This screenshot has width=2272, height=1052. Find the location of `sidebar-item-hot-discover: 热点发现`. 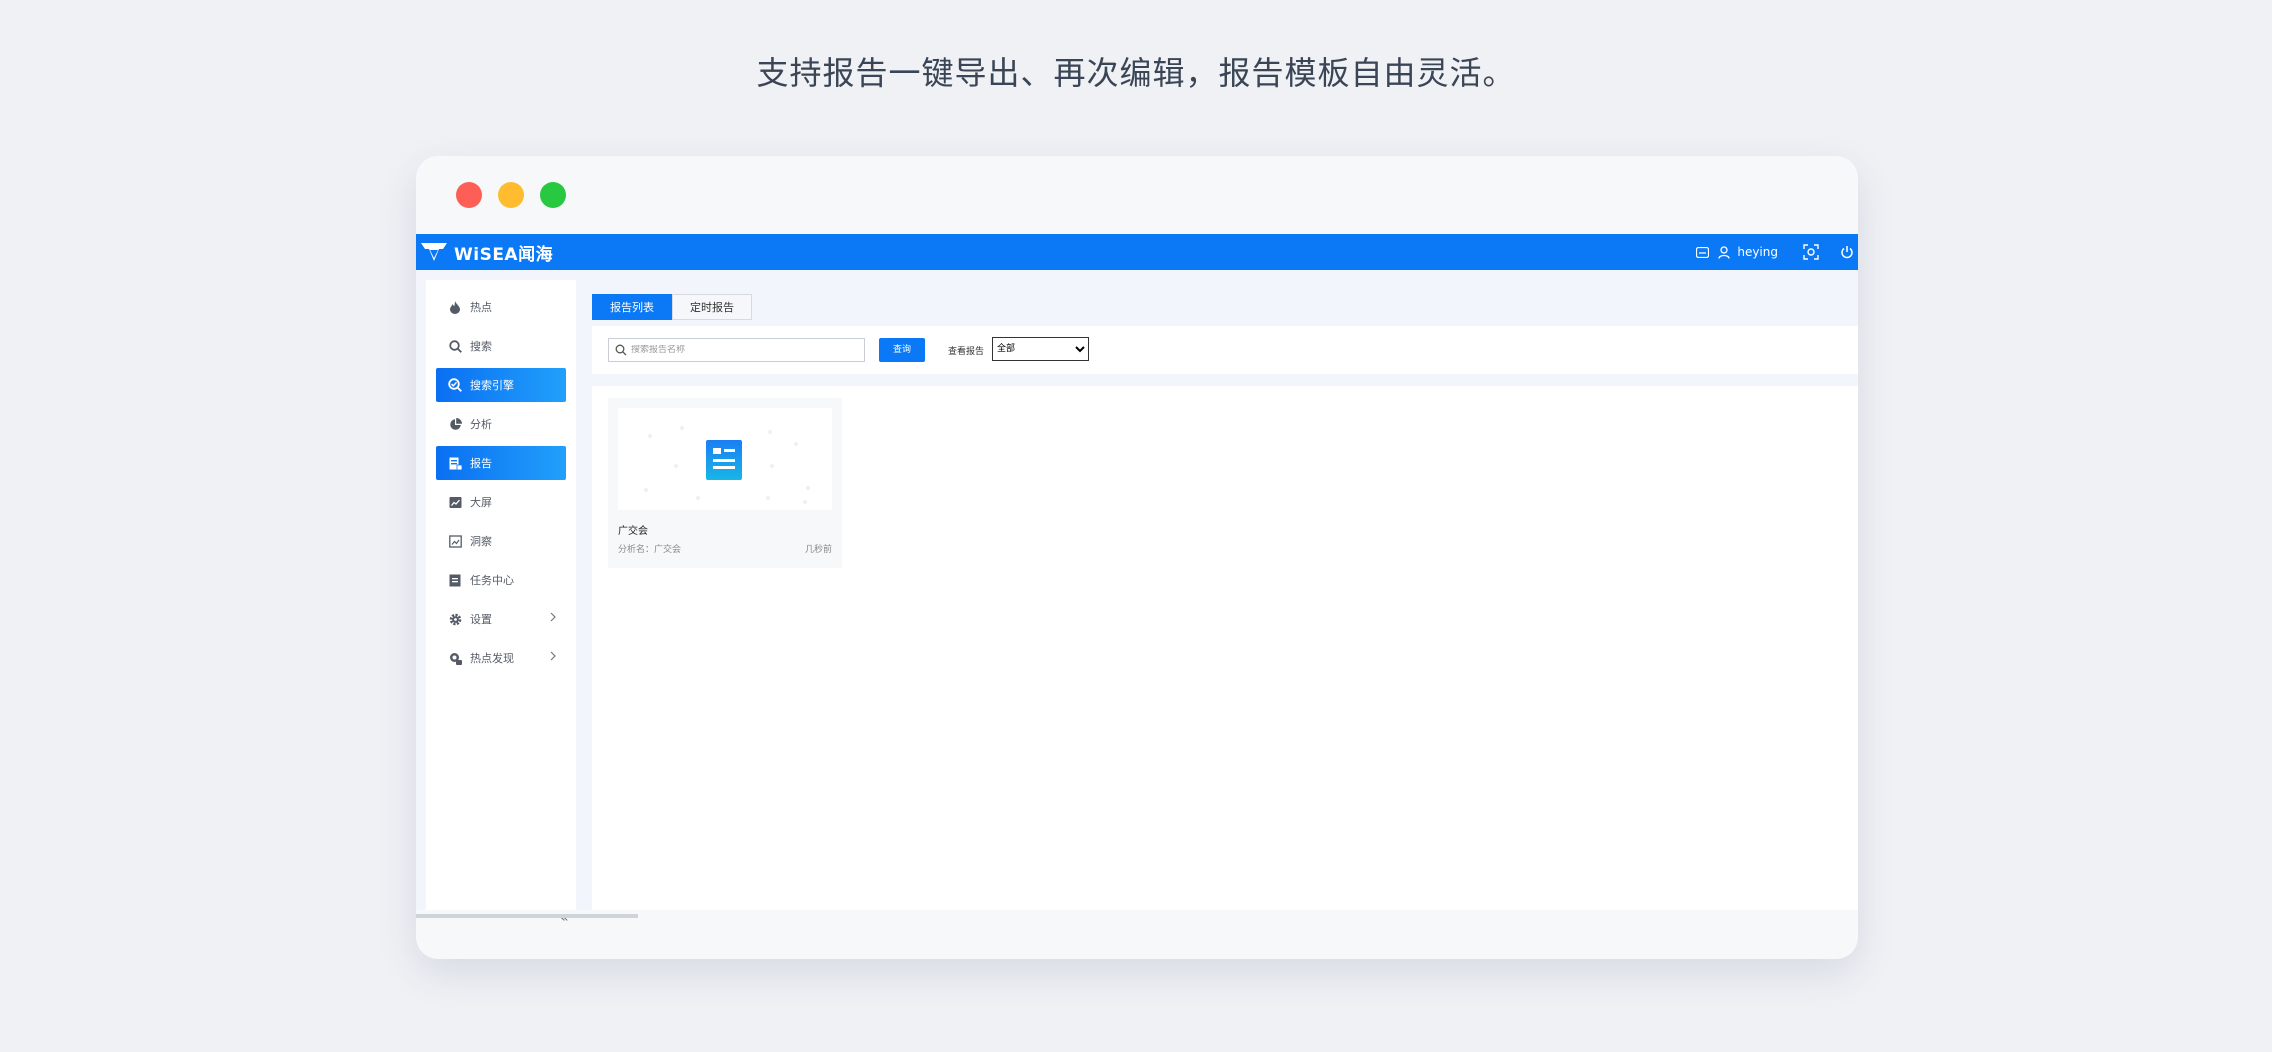

sidebar-item-hot-discover: 热点发现 is located at coordinates (501, 658).